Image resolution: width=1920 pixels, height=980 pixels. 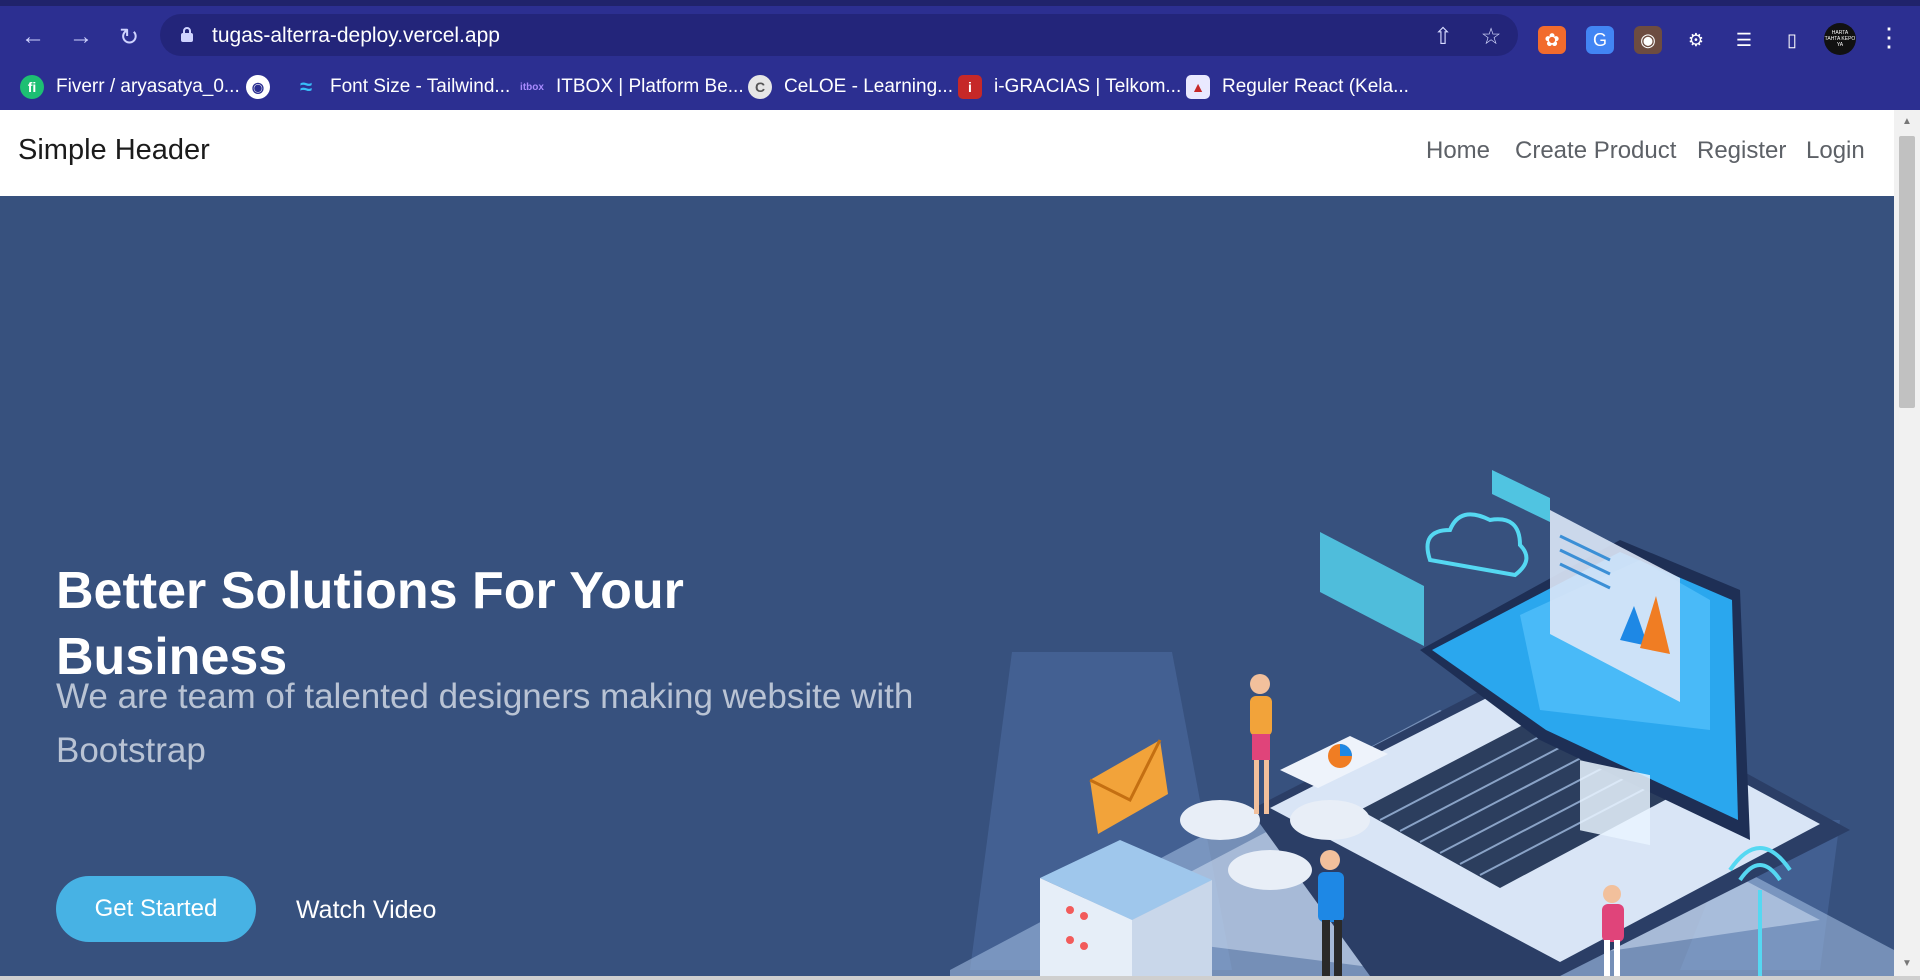 I want to click on lock-icon, so click(x=187, y=34).